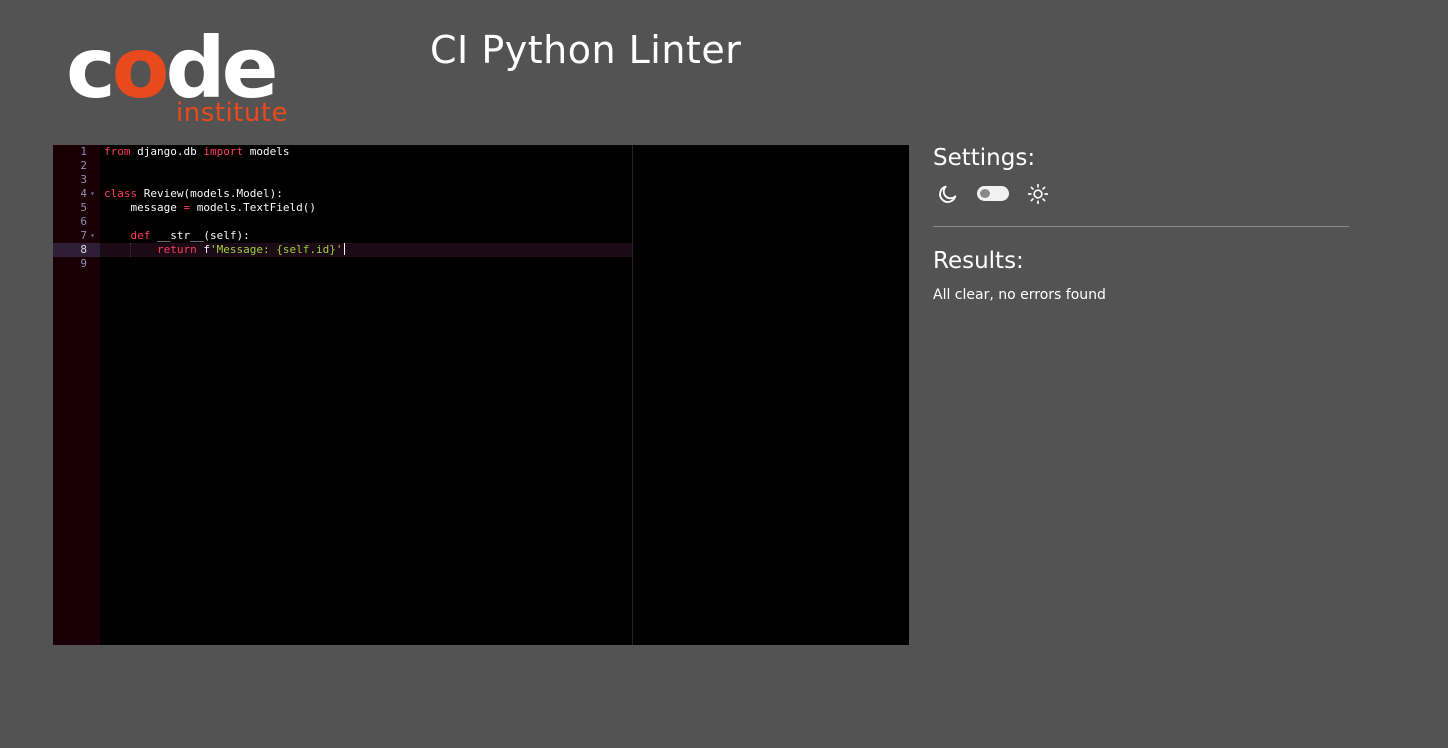  What do you see at coordinates (342, 222) in the screenshot?
I see `code-line: 6` at bounding box center [342, 222].